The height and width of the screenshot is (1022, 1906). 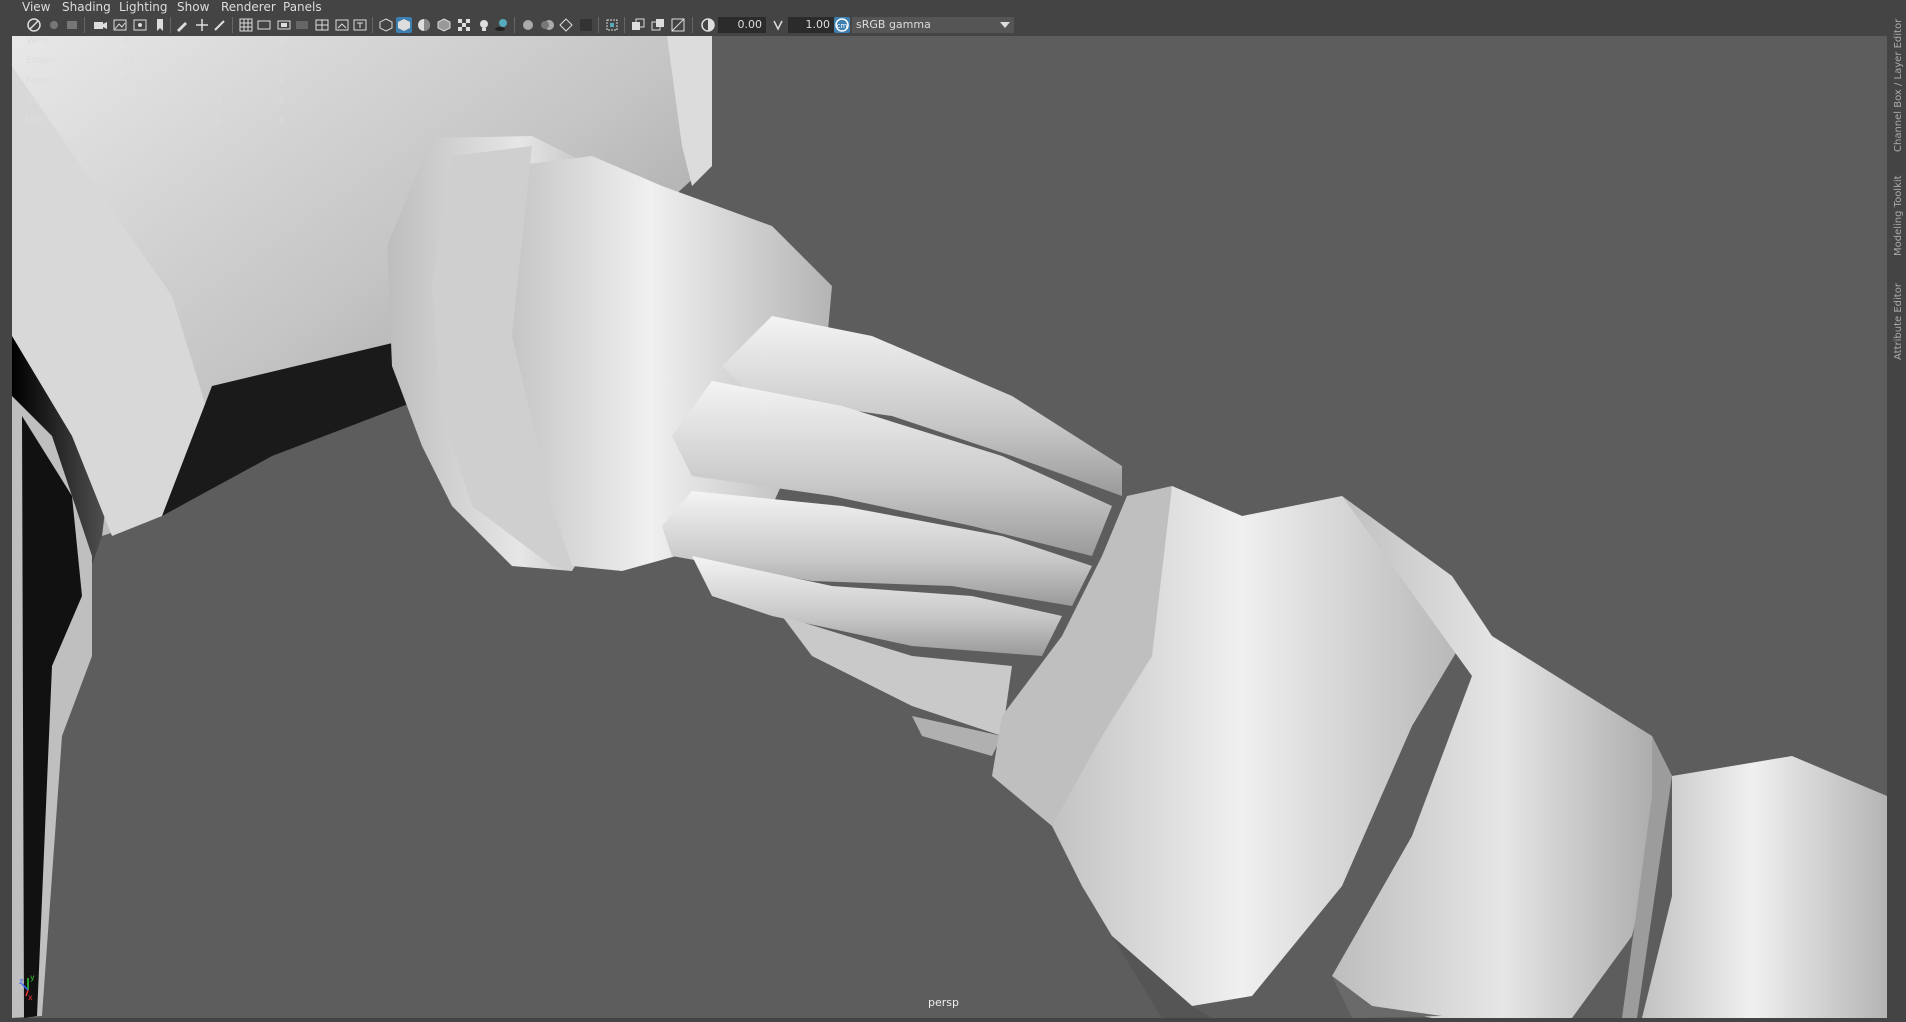 I want to click on camera-attributes-icon, so click(x=72, y=25).